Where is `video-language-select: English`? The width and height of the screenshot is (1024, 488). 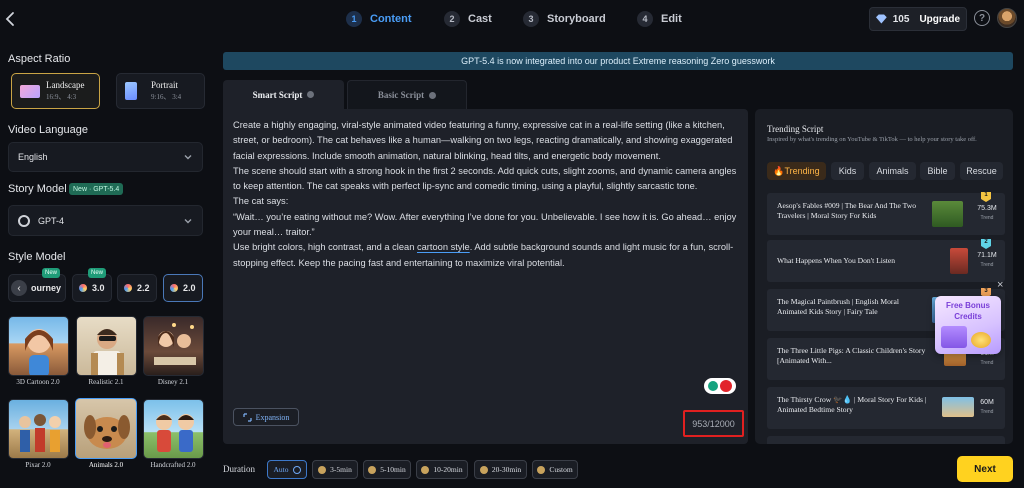 video-language-select: English is located at coordinates (105, 157).